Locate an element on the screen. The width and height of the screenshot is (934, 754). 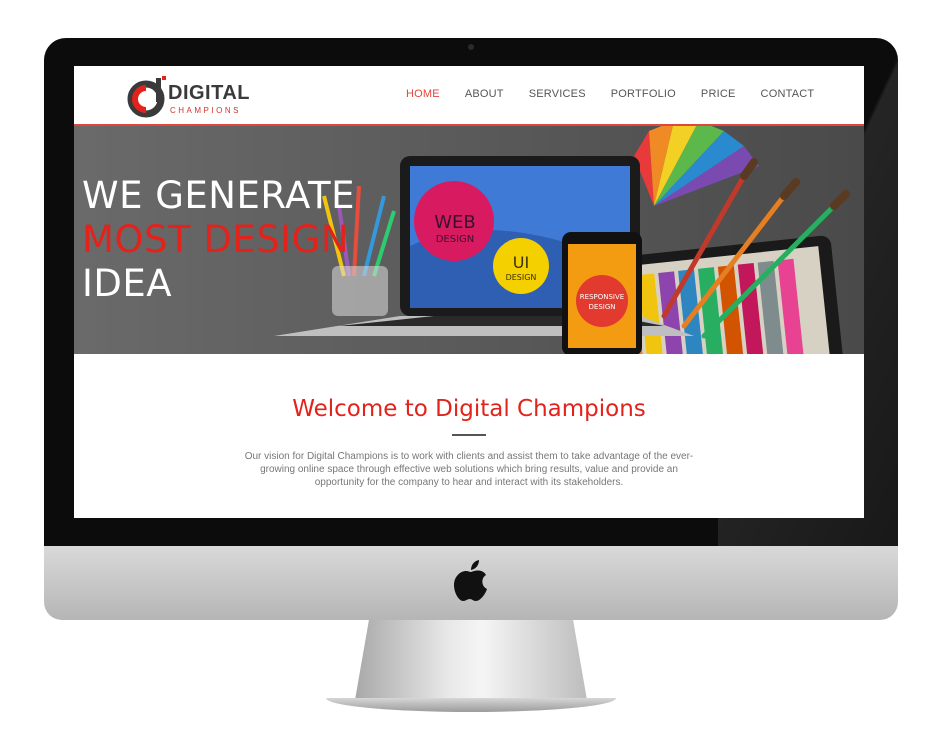
hero-line-3: IDEA is located at coordinates (127, 283).